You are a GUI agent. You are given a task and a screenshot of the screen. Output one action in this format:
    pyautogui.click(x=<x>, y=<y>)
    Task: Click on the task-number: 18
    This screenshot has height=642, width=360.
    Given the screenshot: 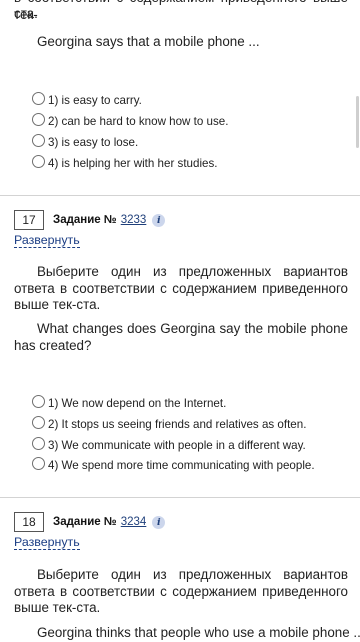 What is the action you would take?
    pyautogui.click(x=29, y=522)
    